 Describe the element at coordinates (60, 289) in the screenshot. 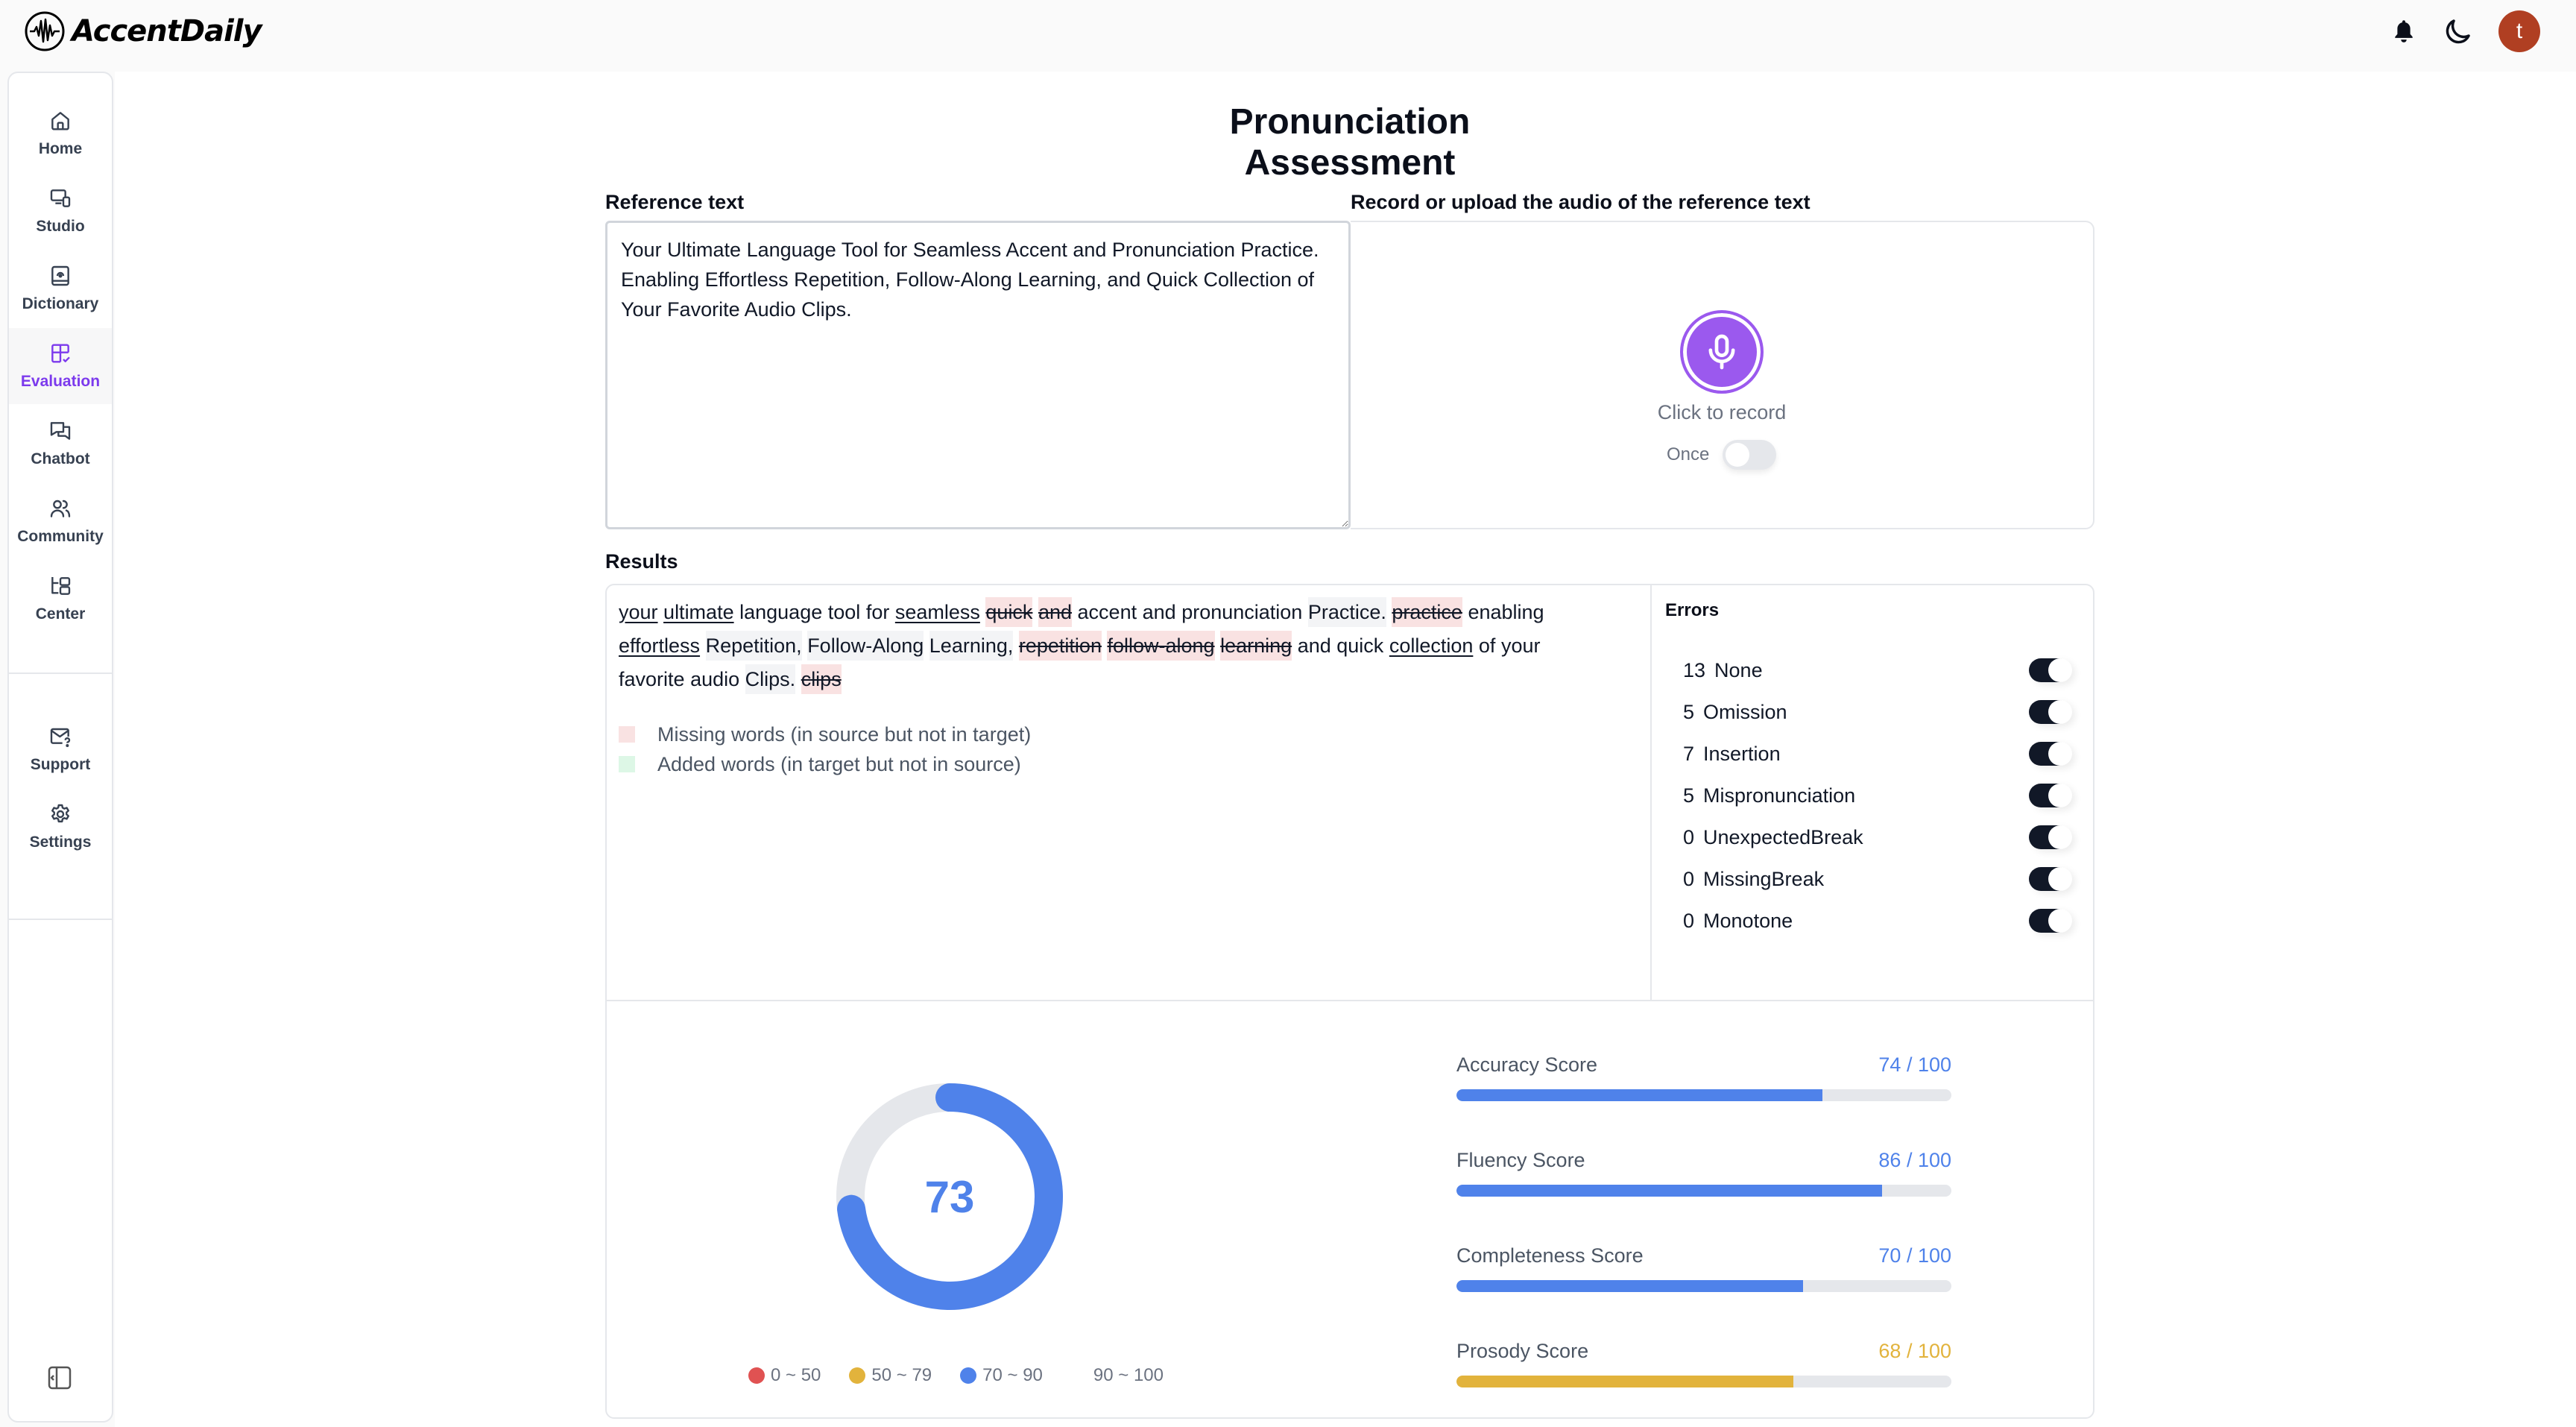

I see `sidebar-item-dictionary: Dictionary` at that location.